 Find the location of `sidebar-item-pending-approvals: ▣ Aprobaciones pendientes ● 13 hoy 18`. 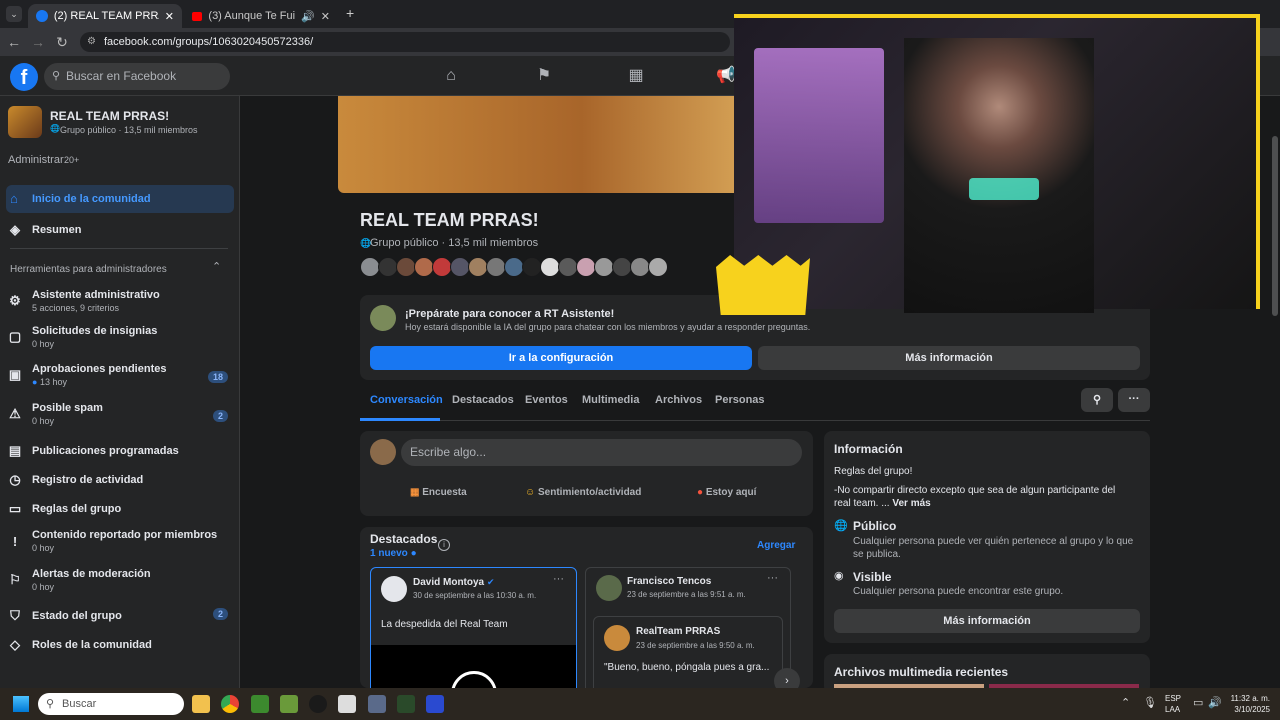

sidebar-item-pending-approvals: ▣ Aprobaciones pendientes ● 13 hoy 18 is located at coordinates (120, 375).